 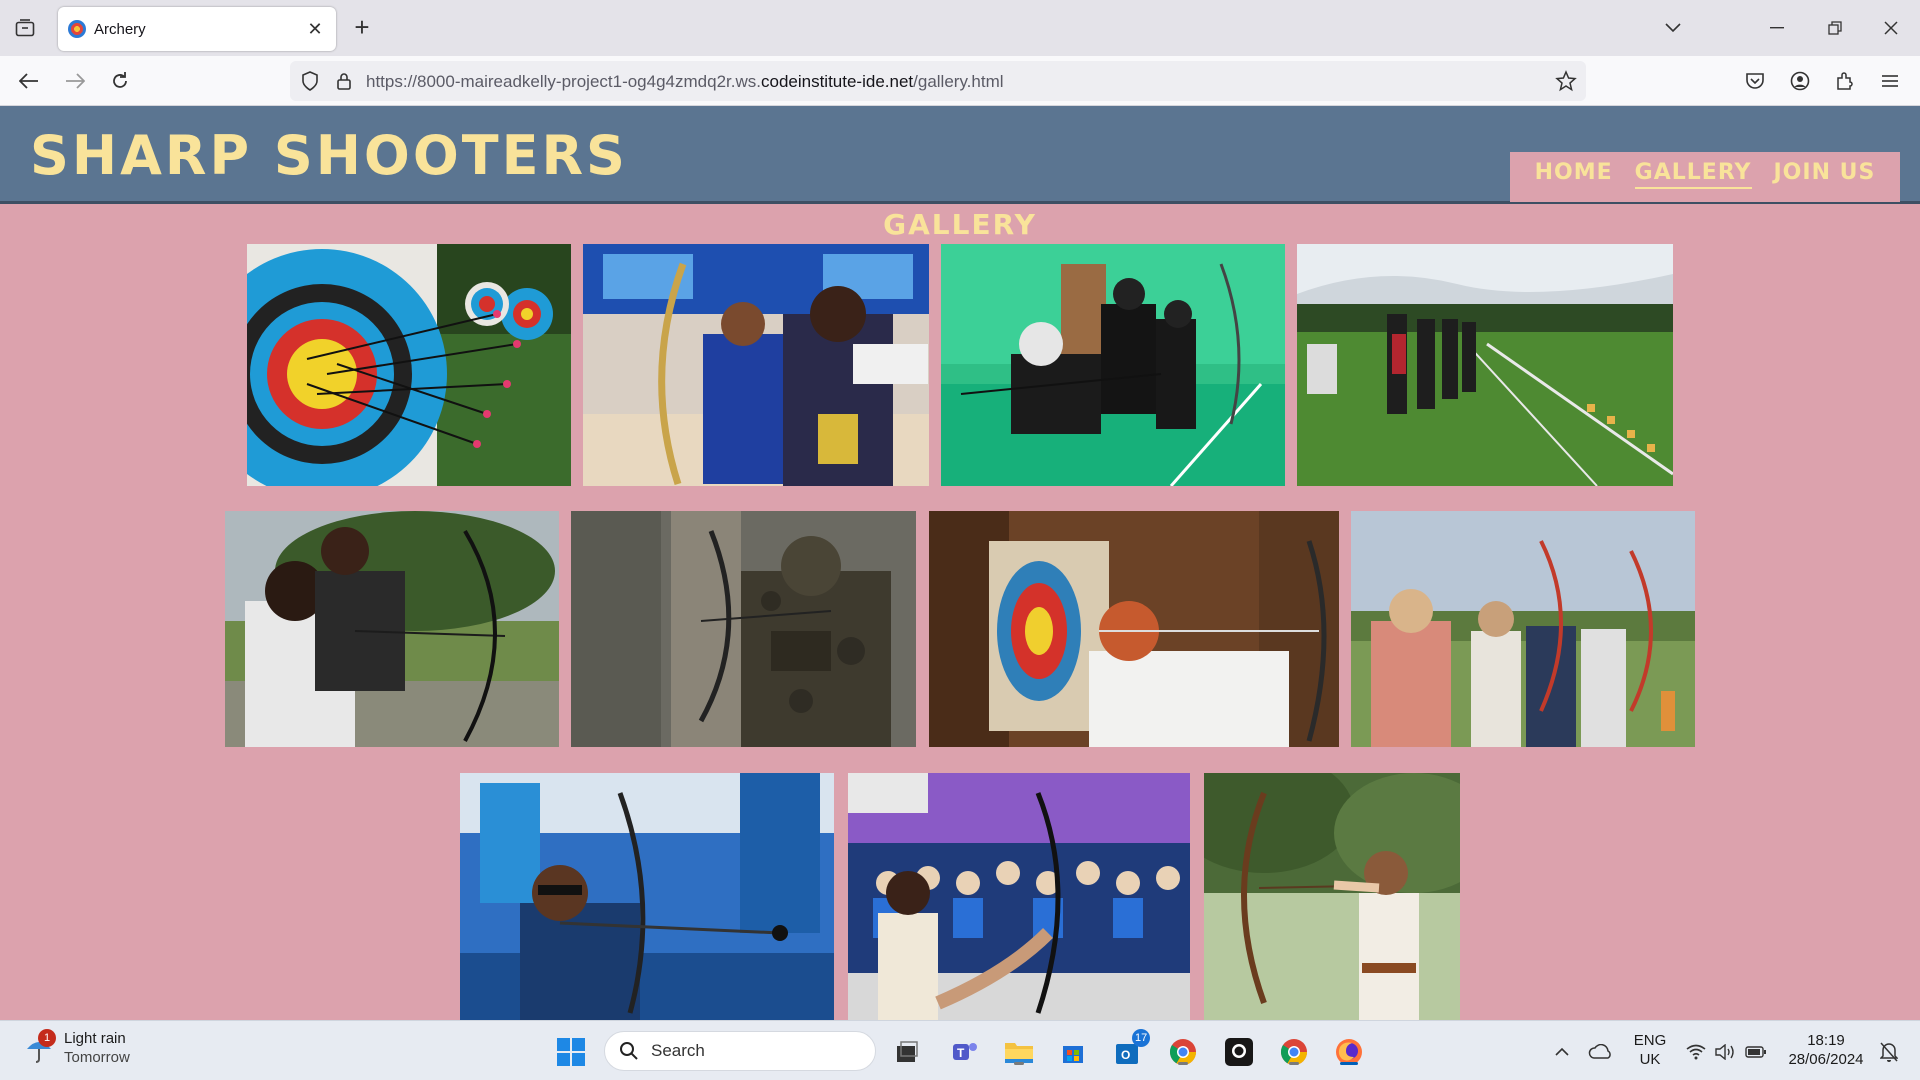 What do you see at coordinates (960, 28) in the screenshot?
I see `browser-tab-bar: Archery ✕ +` at bounding box center [960, 28].